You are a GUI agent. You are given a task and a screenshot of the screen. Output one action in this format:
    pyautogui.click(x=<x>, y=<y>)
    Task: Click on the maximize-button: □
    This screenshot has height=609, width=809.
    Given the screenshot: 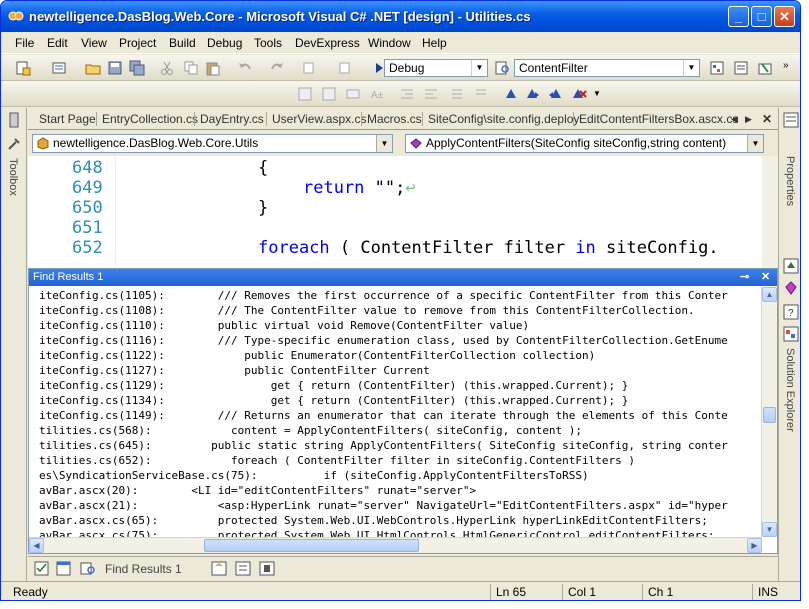 What is the action you would take?
    pyautogui.click(x=761, y=16)
    